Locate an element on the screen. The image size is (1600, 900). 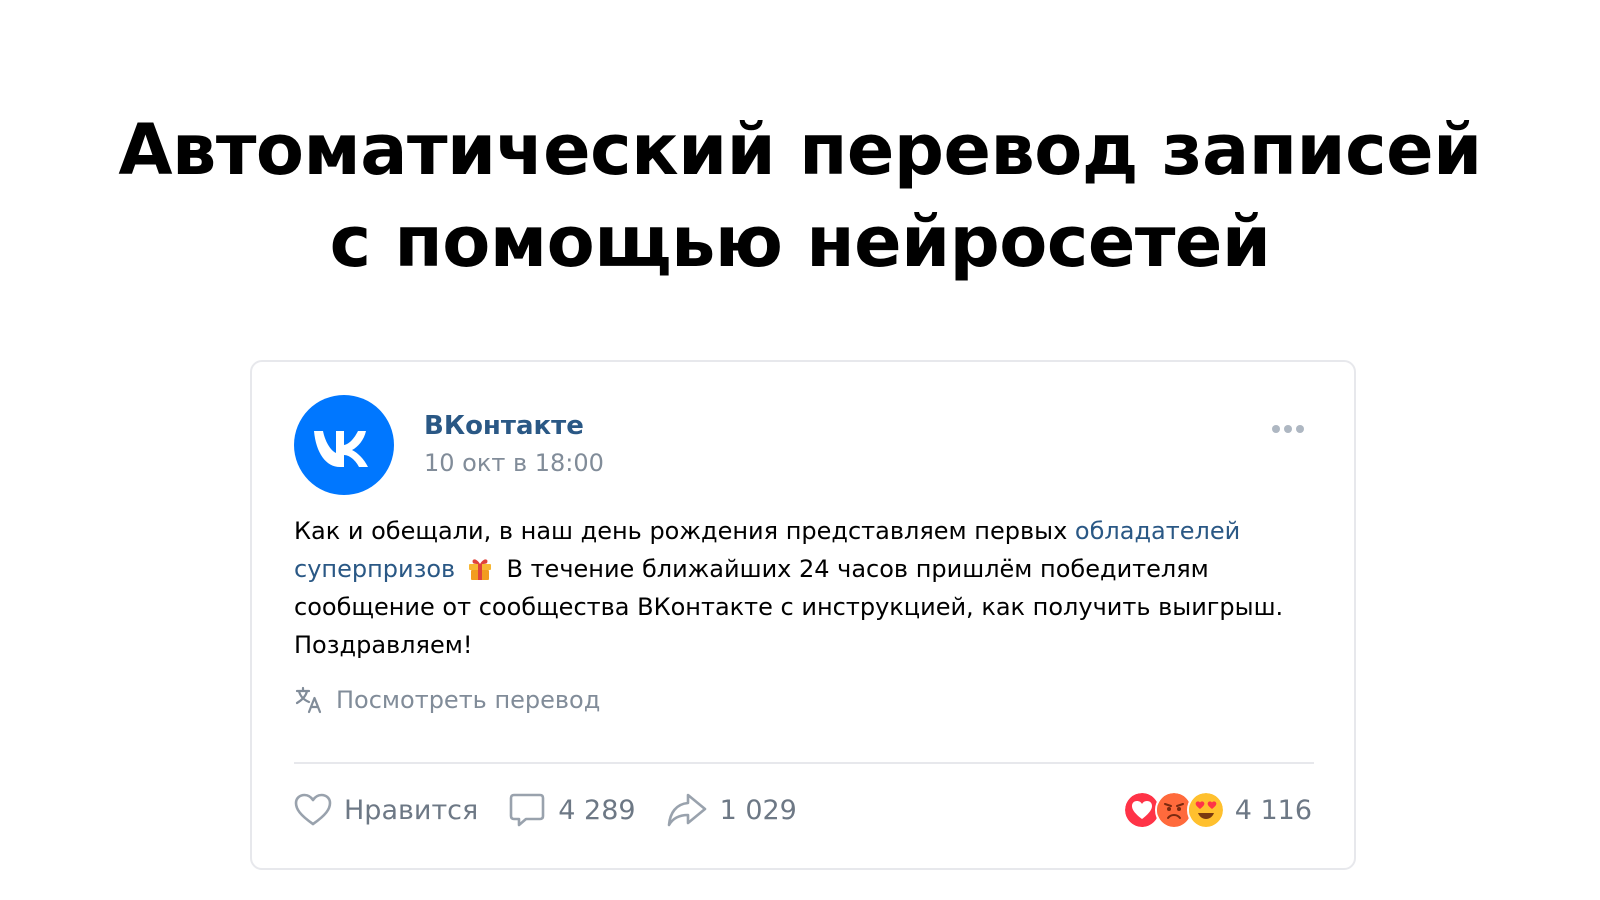
shares-count: 1 029 is located at coordinates (758, 810).